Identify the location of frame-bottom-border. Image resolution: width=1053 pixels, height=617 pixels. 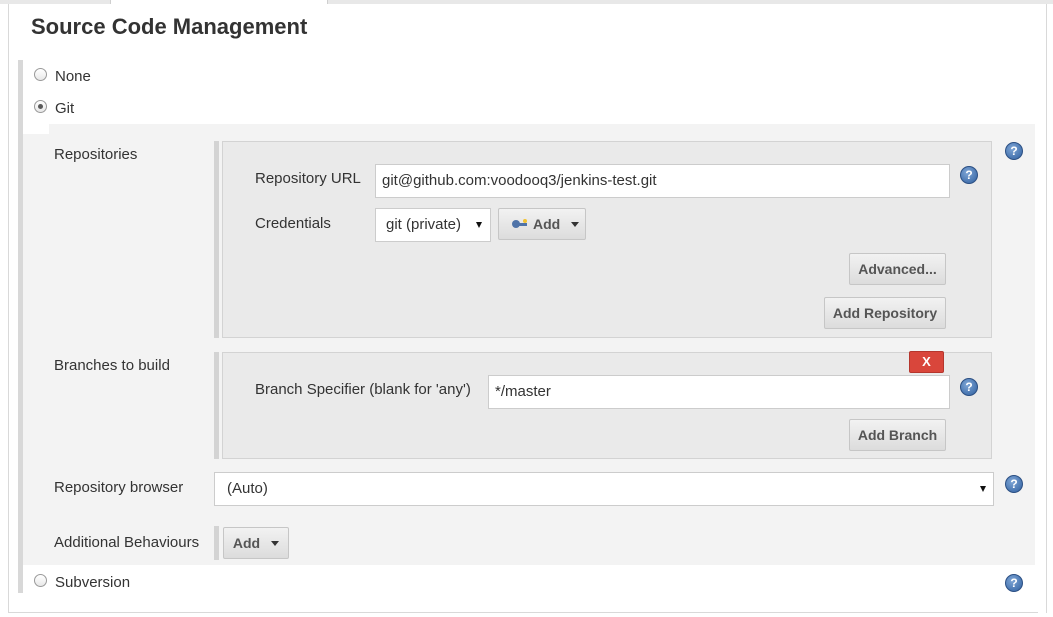
(523, 612).